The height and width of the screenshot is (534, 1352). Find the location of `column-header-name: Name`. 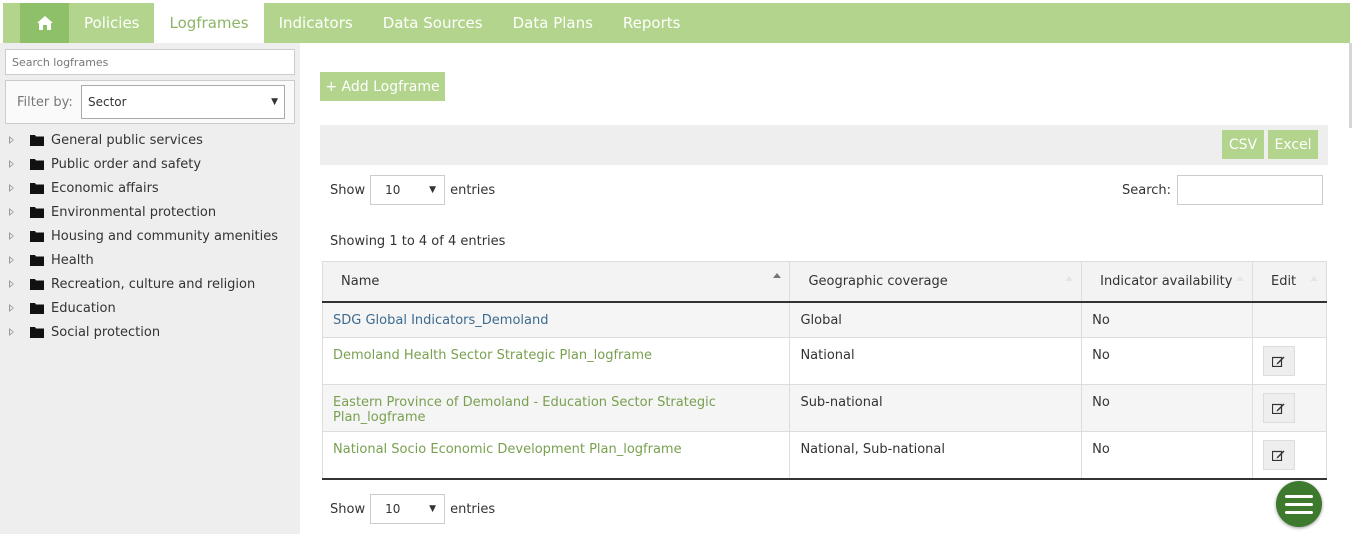

column-header-name: Name is located at coordinates (556, 282).